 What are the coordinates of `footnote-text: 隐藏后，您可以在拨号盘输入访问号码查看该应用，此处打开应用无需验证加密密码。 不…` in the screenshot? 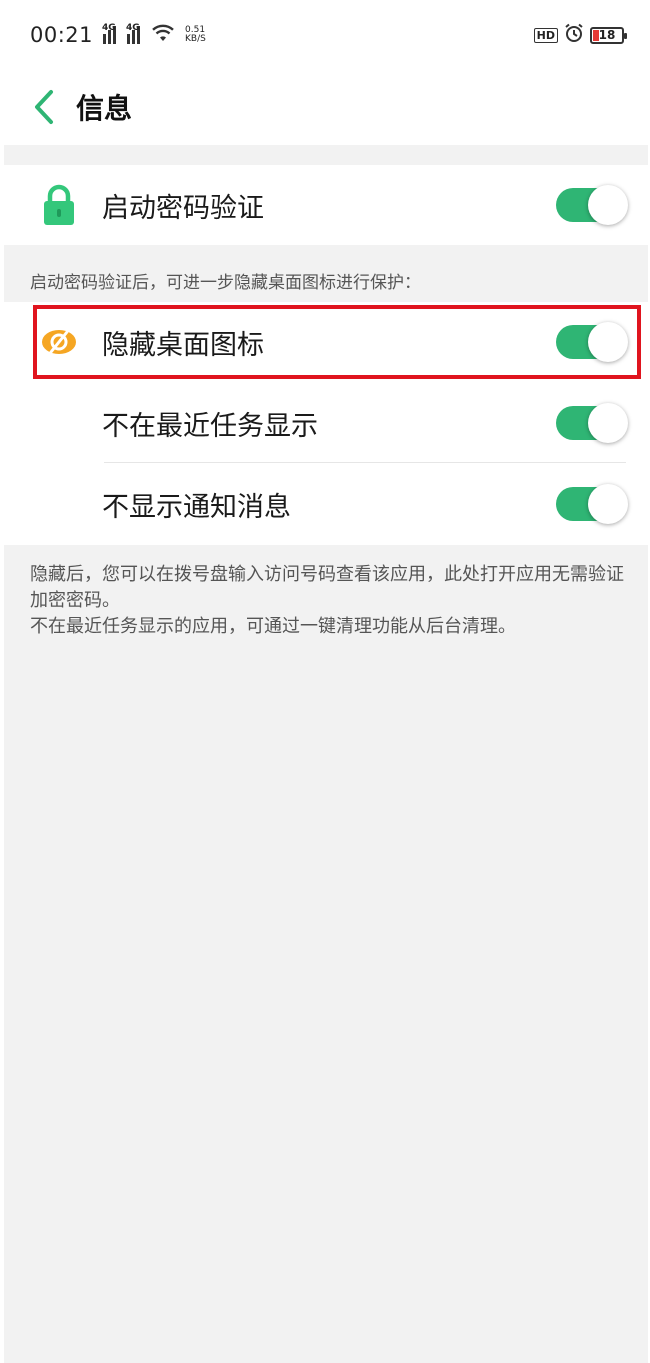 It's located at (330, 601).